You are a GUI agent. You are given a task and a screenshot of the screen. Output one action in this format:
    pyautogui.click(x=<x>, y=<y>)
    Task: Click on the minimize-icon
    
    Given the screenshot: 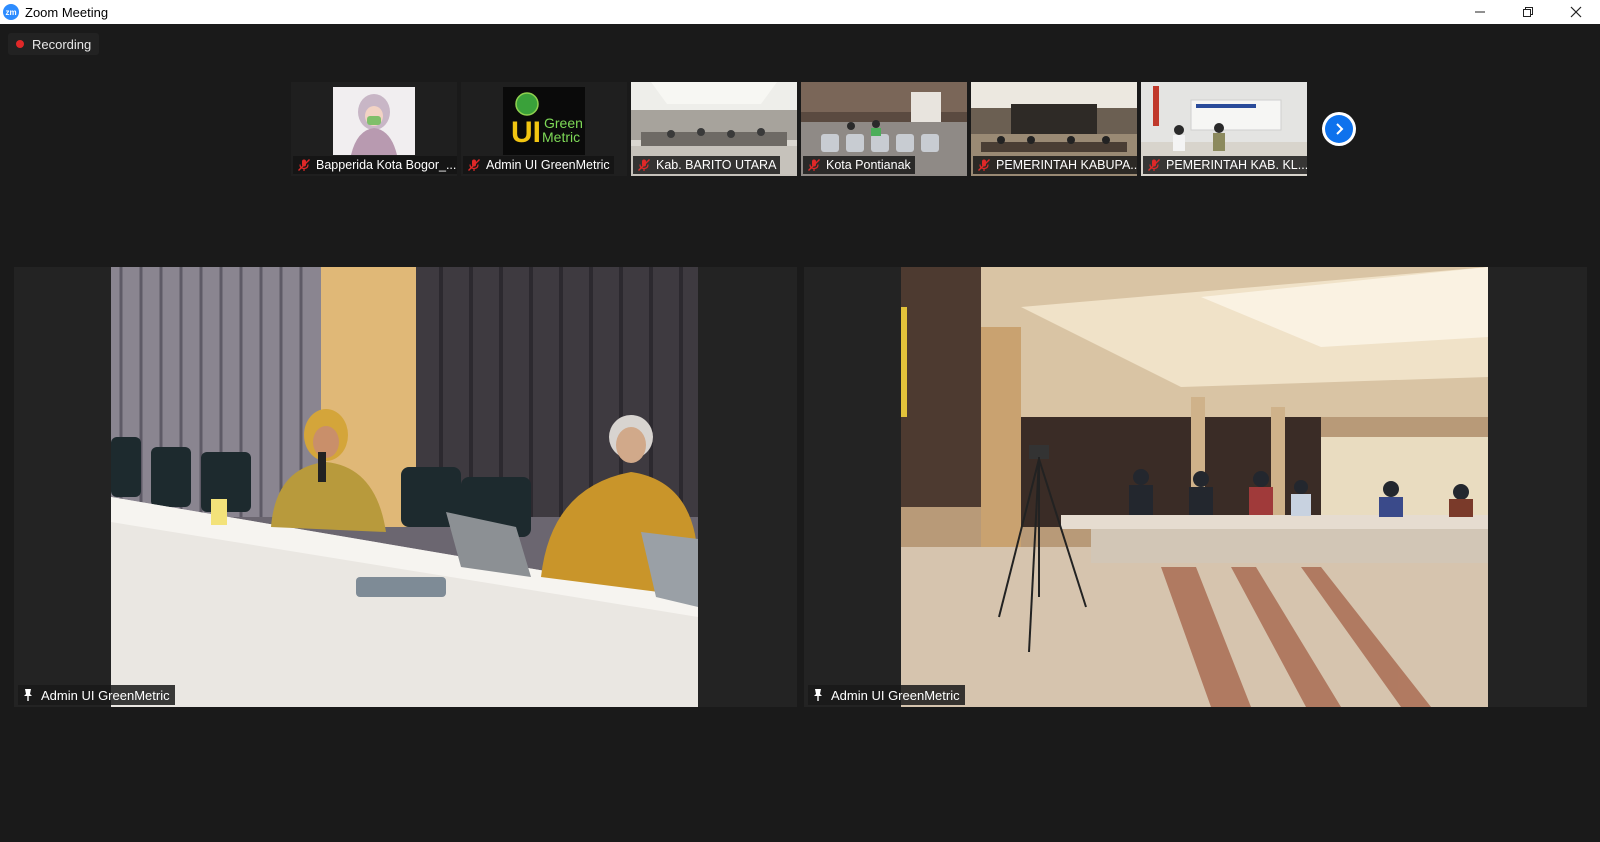 What is the action you would take?
    pyautogui.click(x=1480, y=12)
    